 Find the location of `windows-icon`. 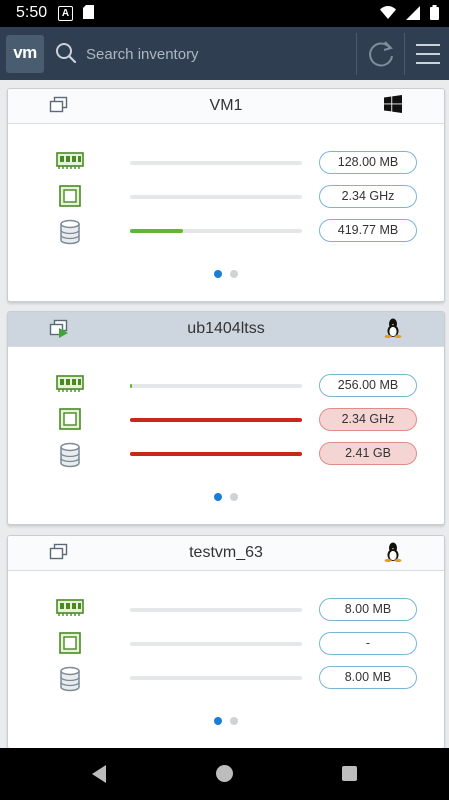

windows-icon is located at coordinates (393, 106).